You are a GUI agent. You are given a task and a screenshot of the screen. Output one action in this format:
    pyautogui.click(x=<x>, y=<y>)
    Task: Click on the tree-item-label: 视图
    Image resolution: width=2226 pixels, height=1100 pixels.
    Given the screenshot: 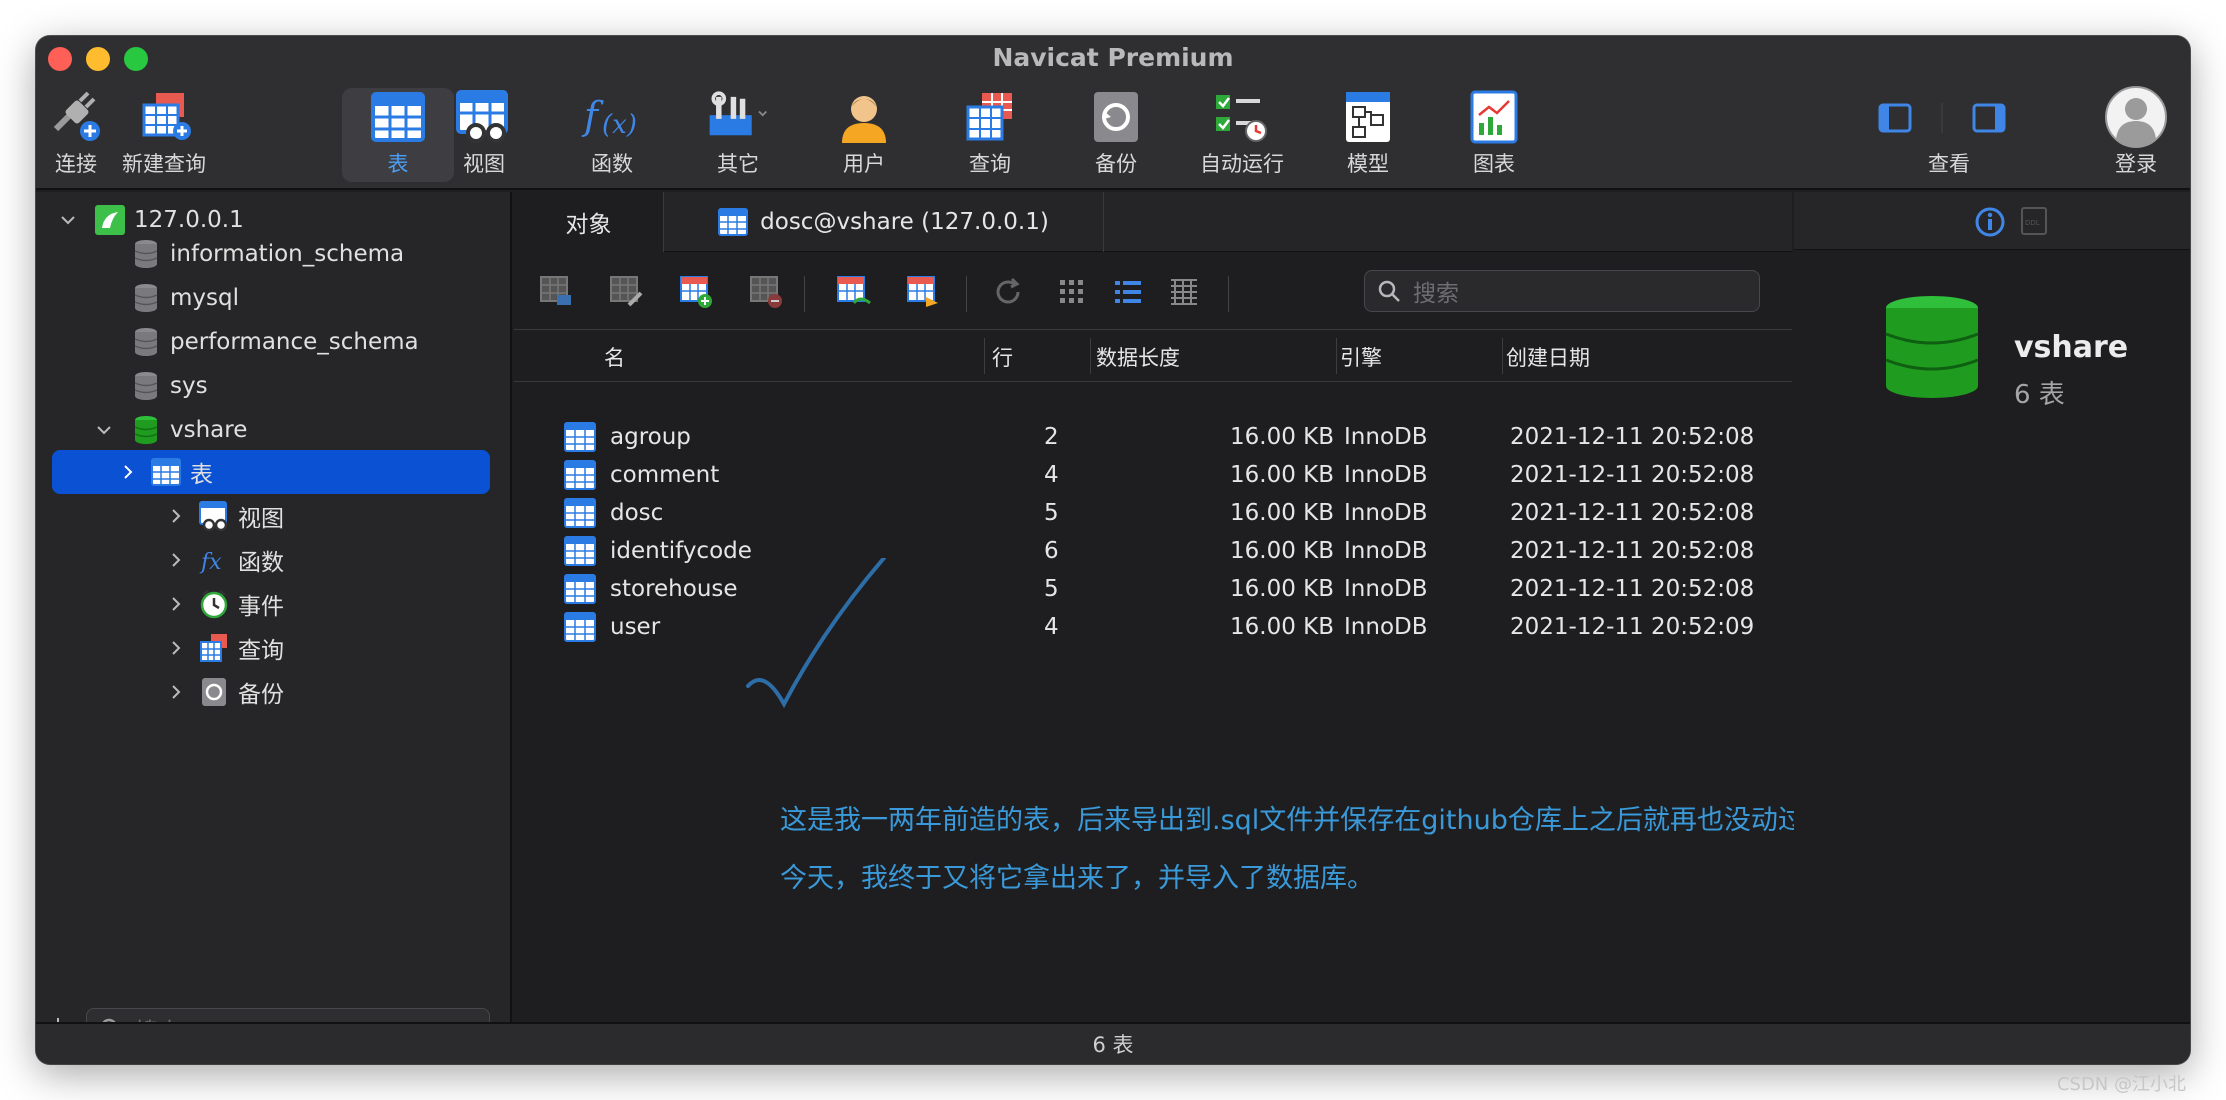 What is the action you would take?
    pyautogui.click(x=261, y=519)
    